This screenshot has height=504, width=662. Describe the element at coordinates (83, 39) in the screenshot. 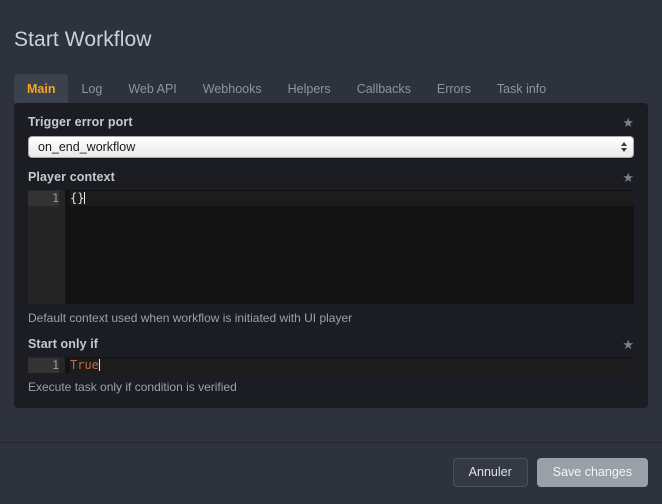

I see `page-title: Start Workflow` at that location.